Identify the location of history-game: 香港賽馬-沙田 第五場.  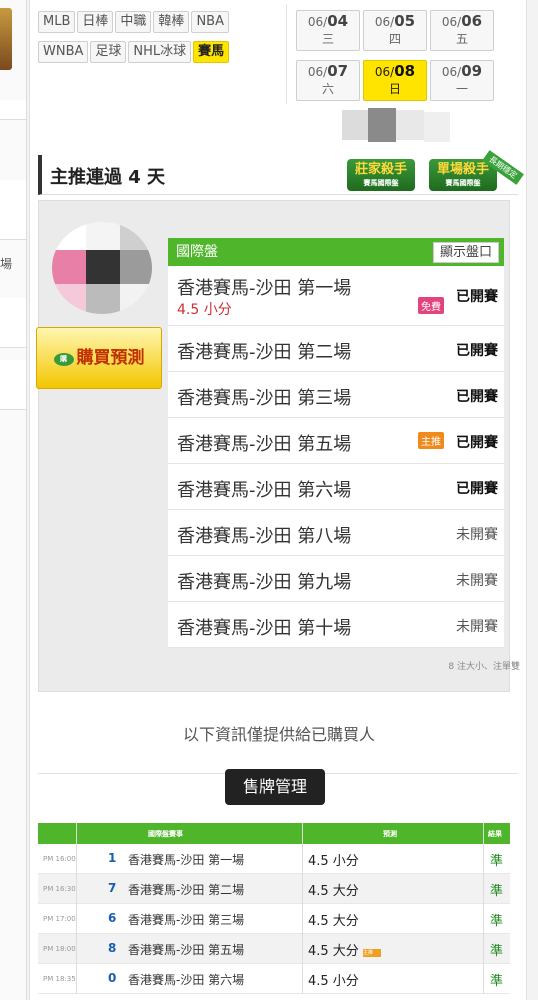
(186, 950).